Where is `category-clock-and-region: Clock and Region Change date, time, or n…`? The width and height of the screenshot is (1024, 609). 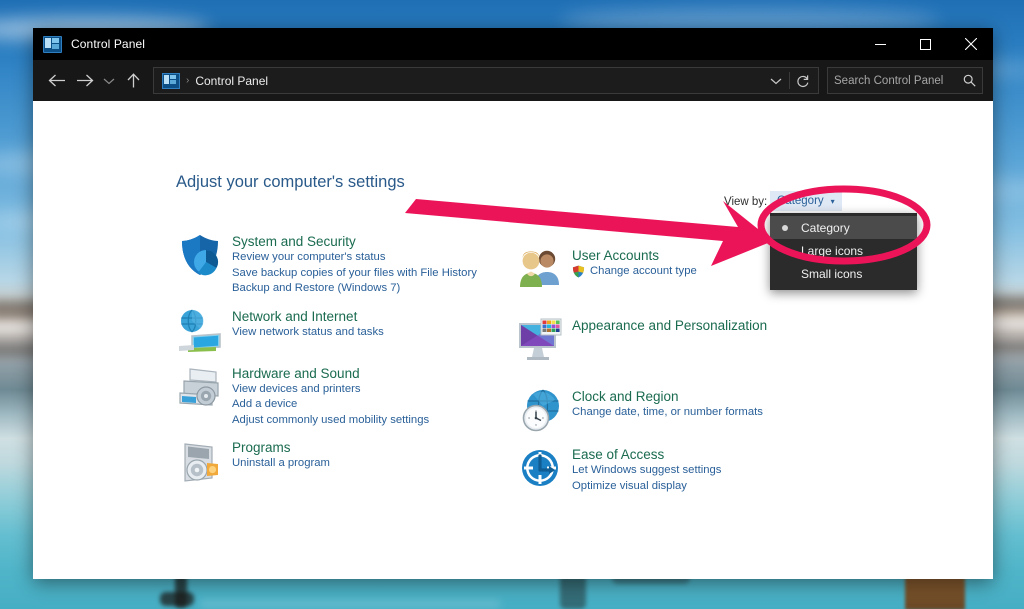
category-clock-and-region: Clock and Region Change date, time, or n… is located at coordinates (691, 410).